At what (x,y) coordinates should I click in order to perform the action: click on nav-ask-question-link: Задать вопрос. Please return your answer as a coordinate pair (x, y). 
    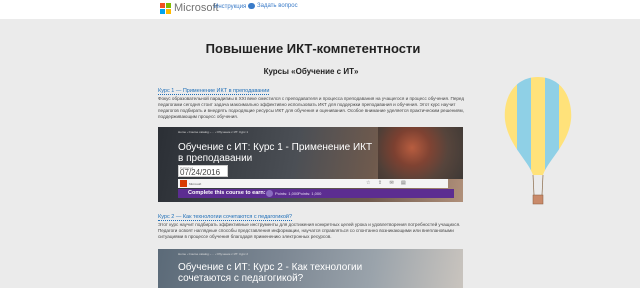
    Looking at the image, I should click on (273, 6).